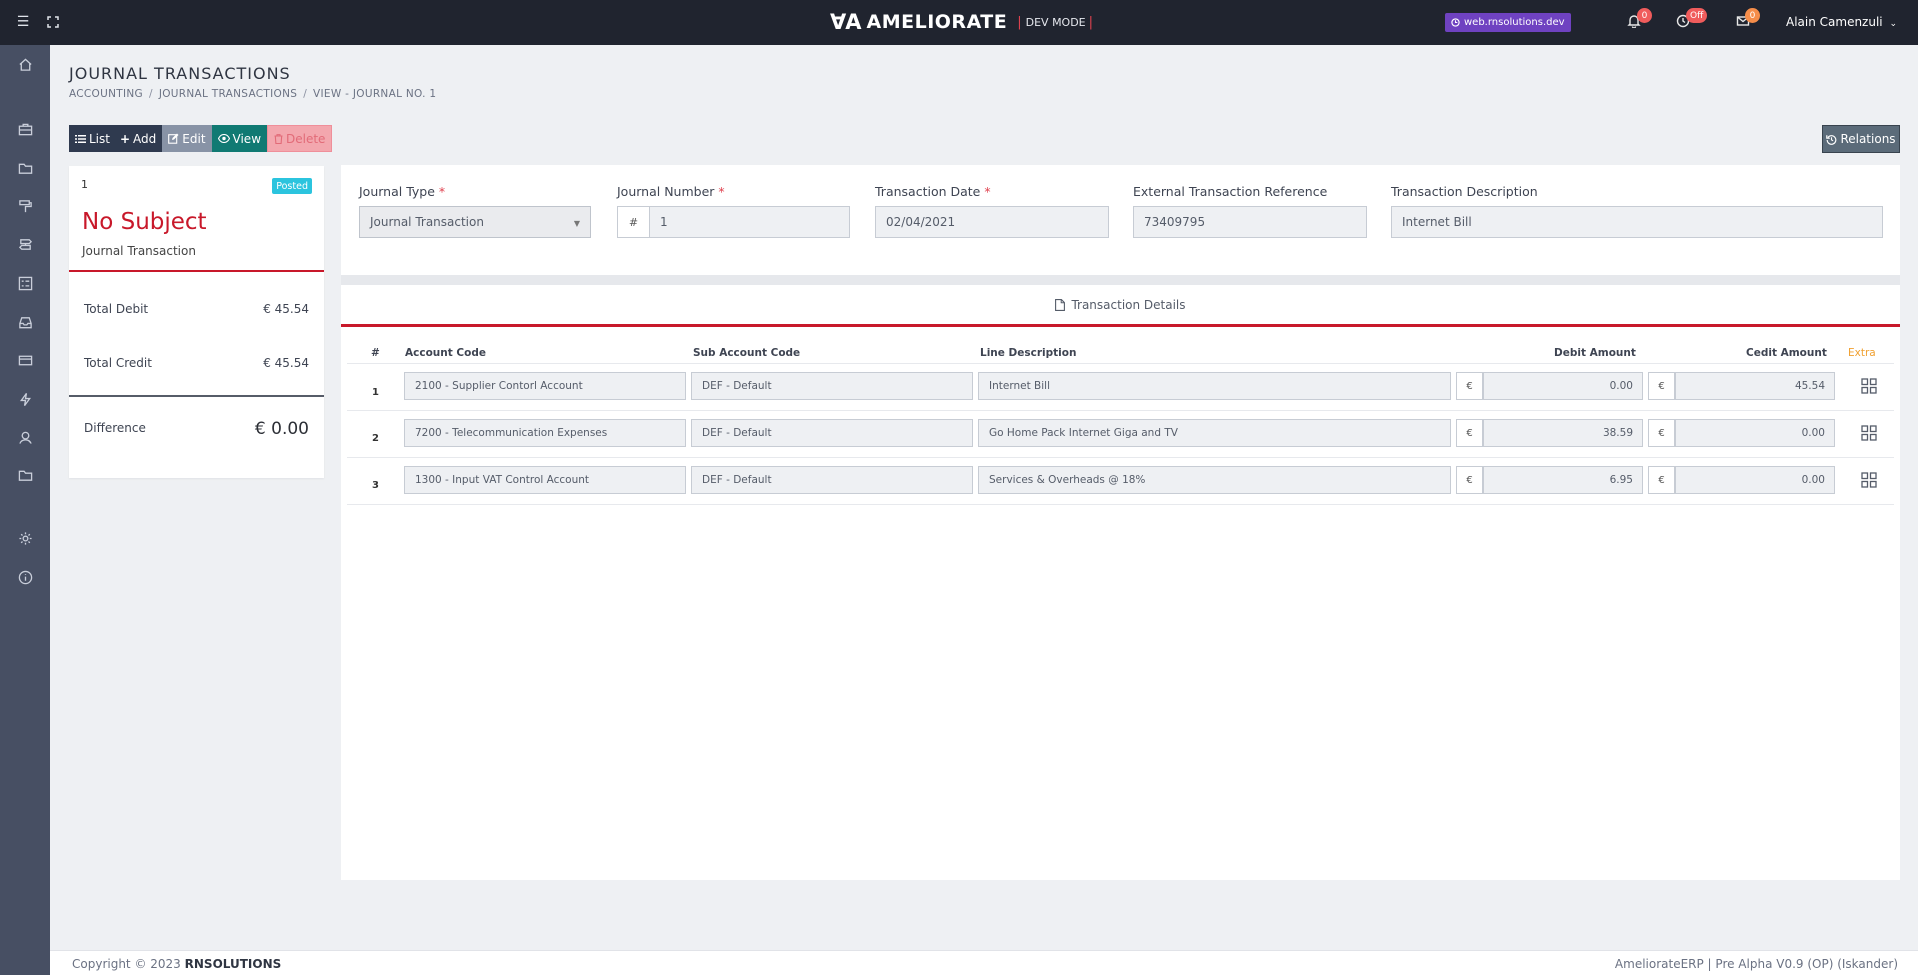 The image size is (1918, 975). Describe the element at coordinates (1508, 22) in the screenshot. I see `site-badge: web.rnsolutions.dev` at that location.